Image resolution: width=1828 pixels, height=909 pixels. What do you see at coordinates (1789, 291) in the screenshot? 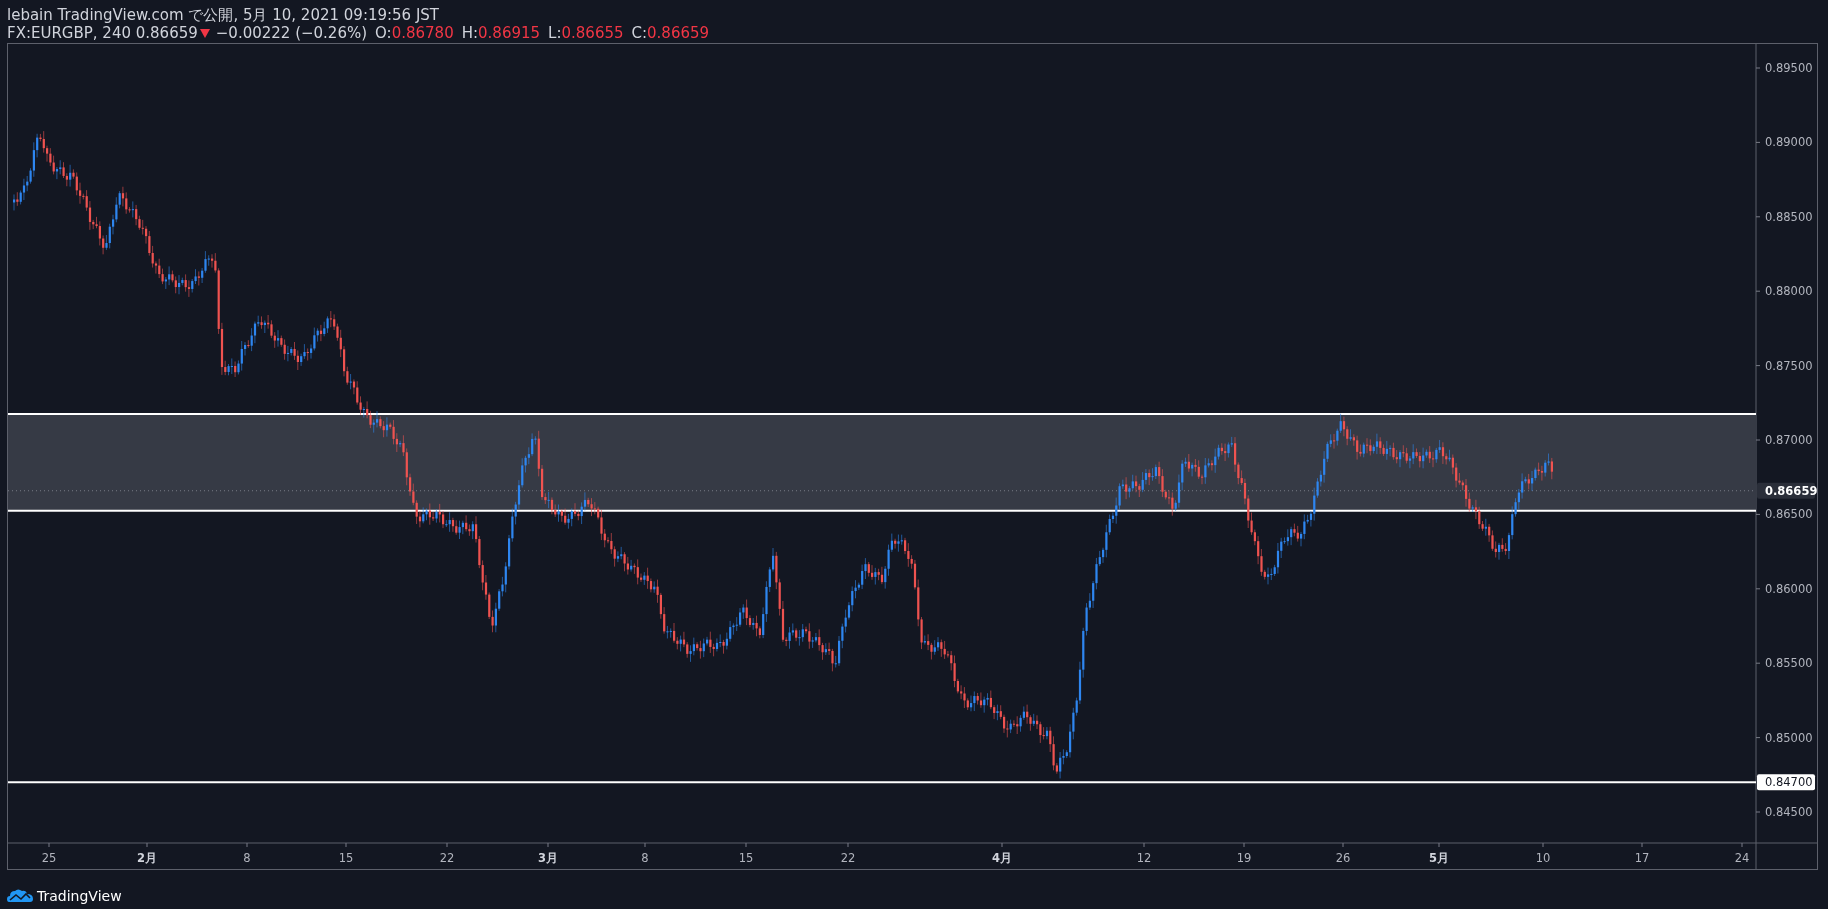
I see `price-label: 0.88000` at bounding box center [1789, 291].